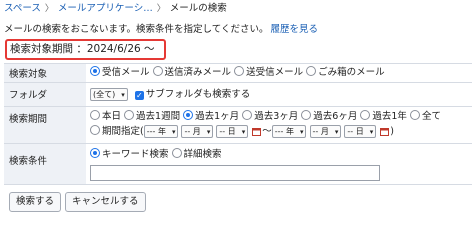 Image resolution: width=474 pixels, height=240 pixels. I want to click on breadcrumb: スペース〉メールアプリケーシ… 〉メールの検索, so click(115, 9).